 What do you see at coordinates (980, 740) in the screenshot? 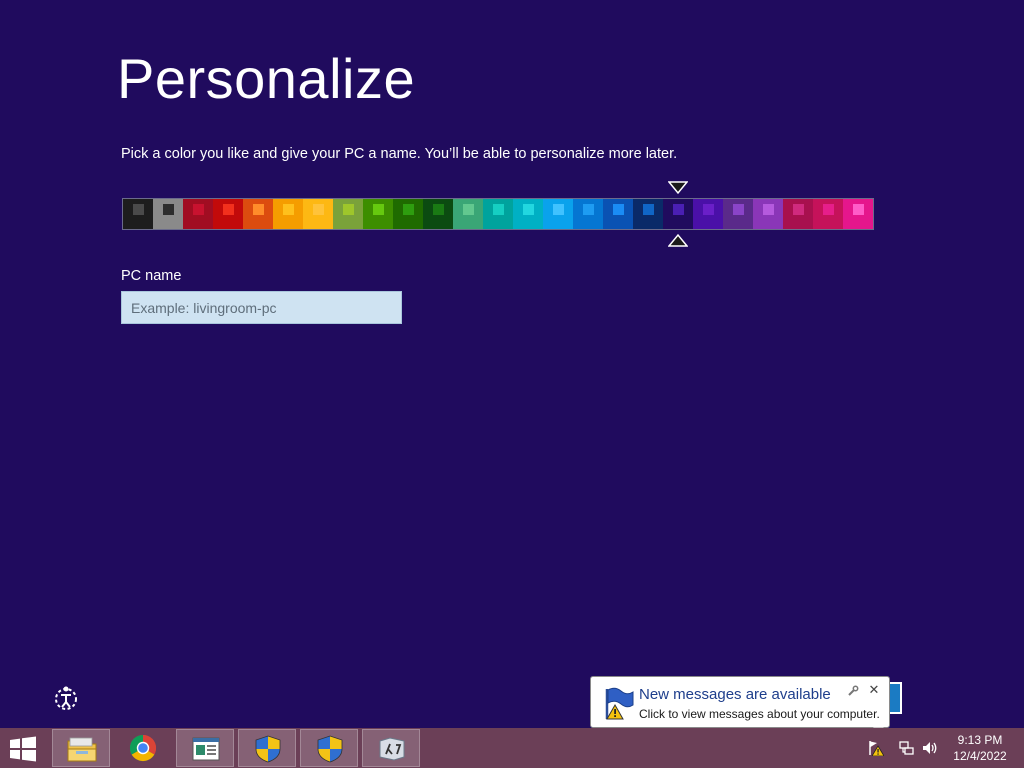
I see `clock-time: 9:13 PM` at bounding box center [980, 740].